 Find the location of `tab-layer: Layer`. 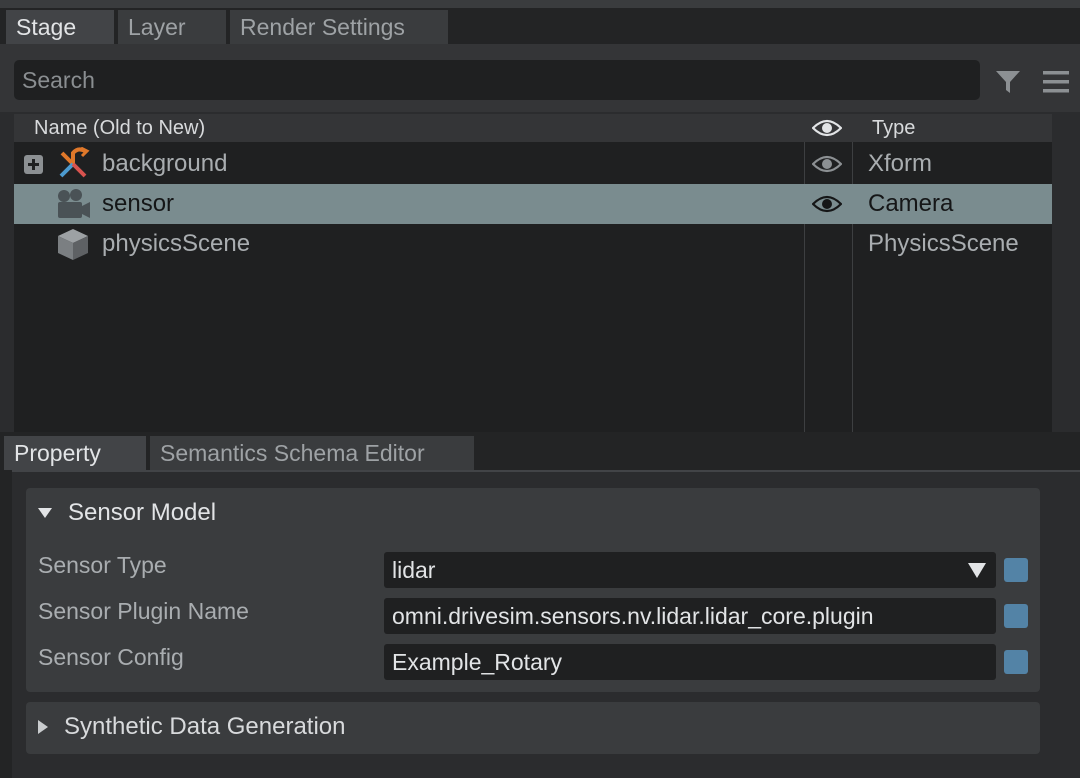

tab-layer: Layer is located at coordinates (172, 27).